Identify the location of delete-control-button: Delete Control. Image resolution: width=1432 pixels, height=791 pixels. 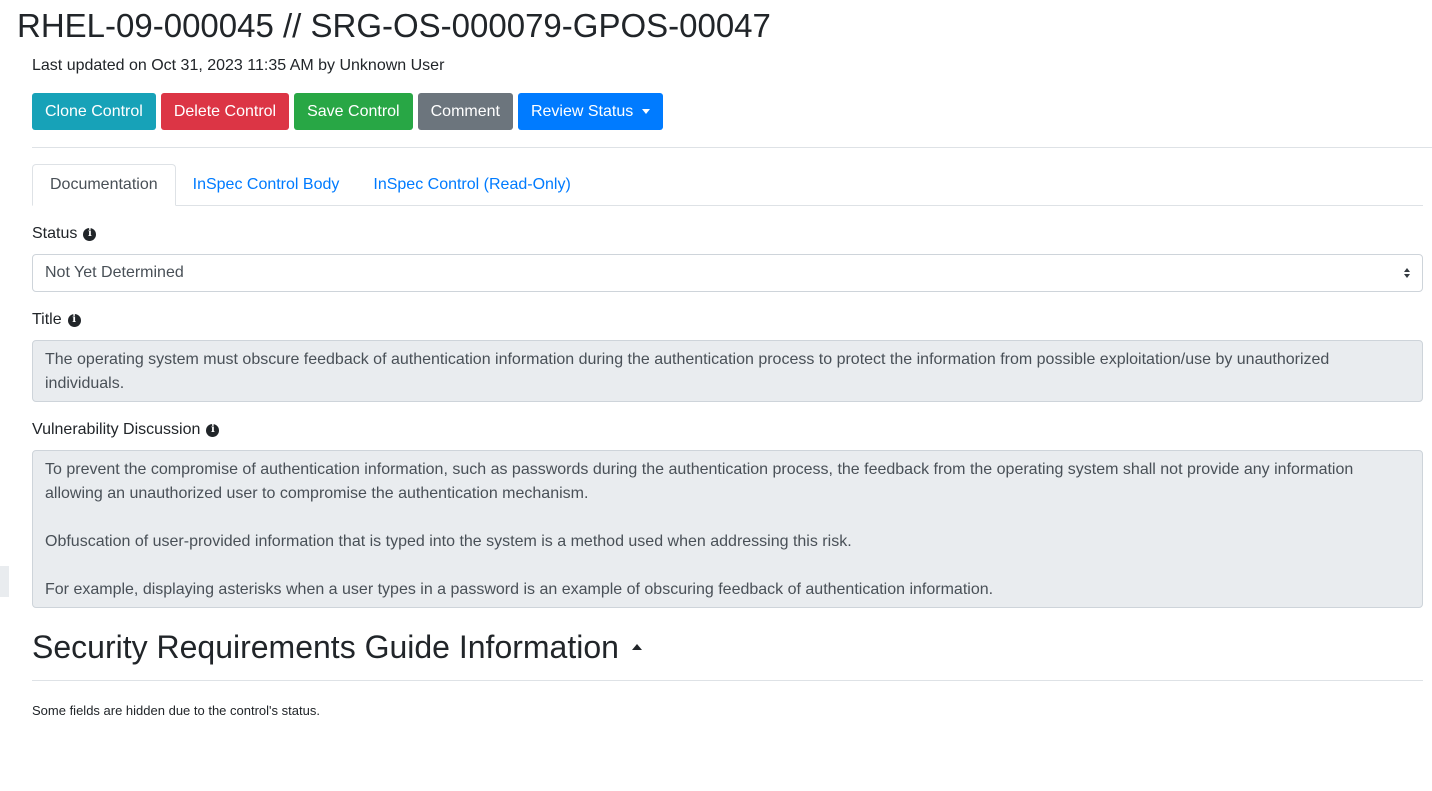
(225, 111).